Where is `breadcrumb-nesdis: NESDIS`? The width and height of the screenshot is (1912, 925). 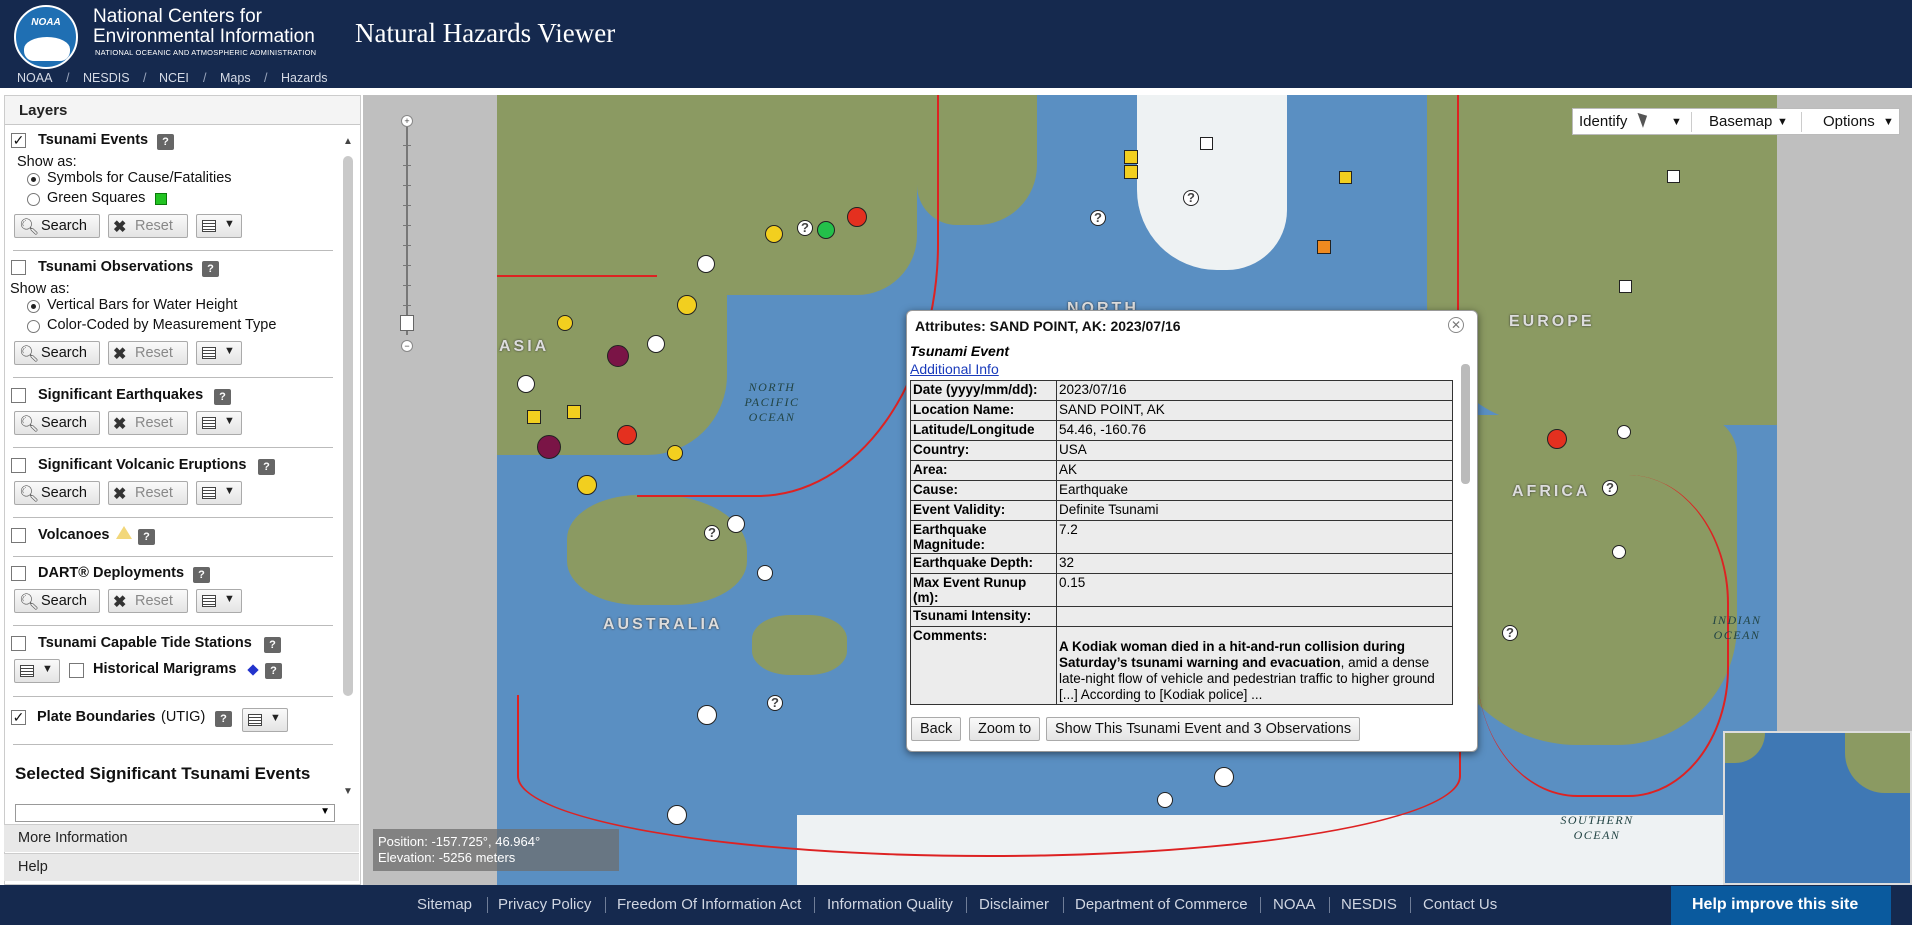 breadcrumb-nesdis: NESDIS is located at coordinates (106, 78).